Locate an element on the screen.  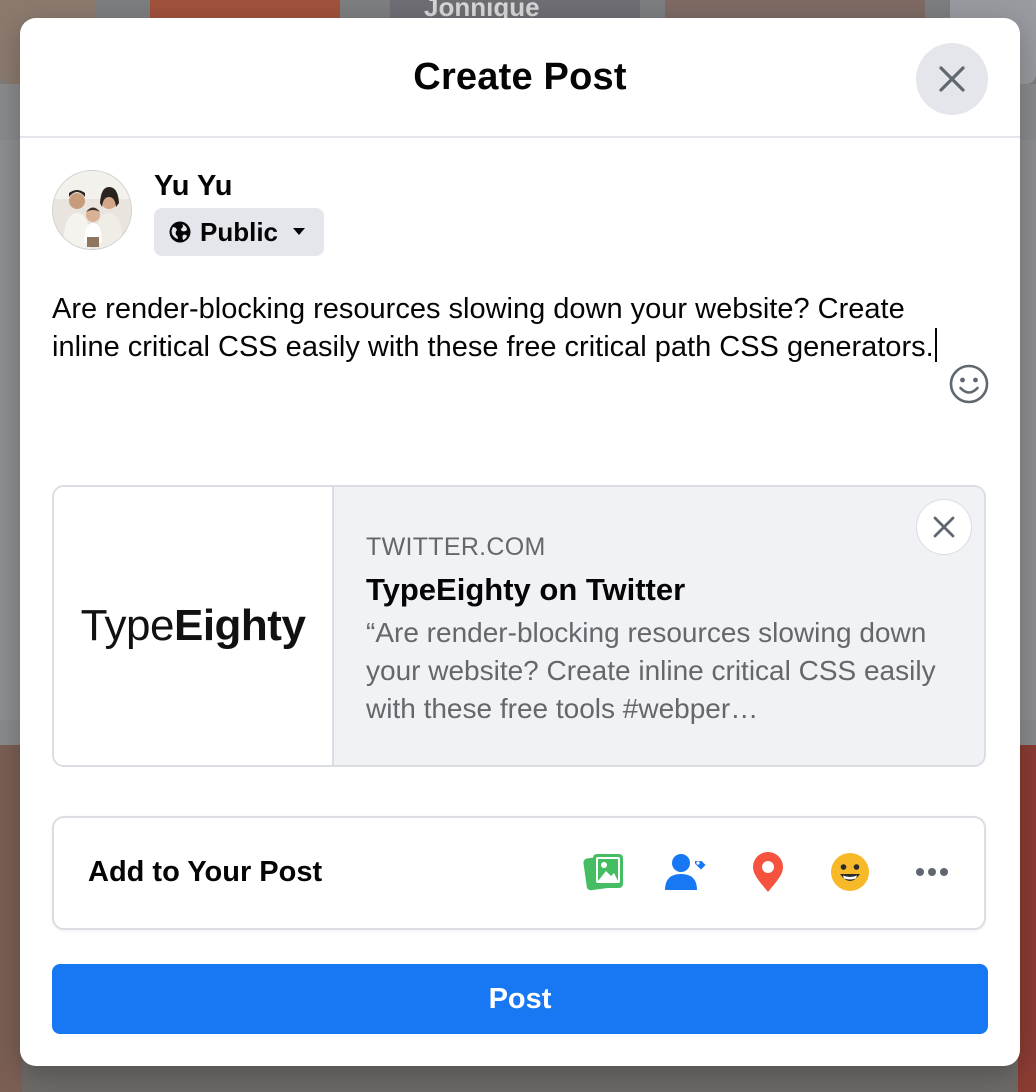
more-icon is located at coordinates (932, 872).